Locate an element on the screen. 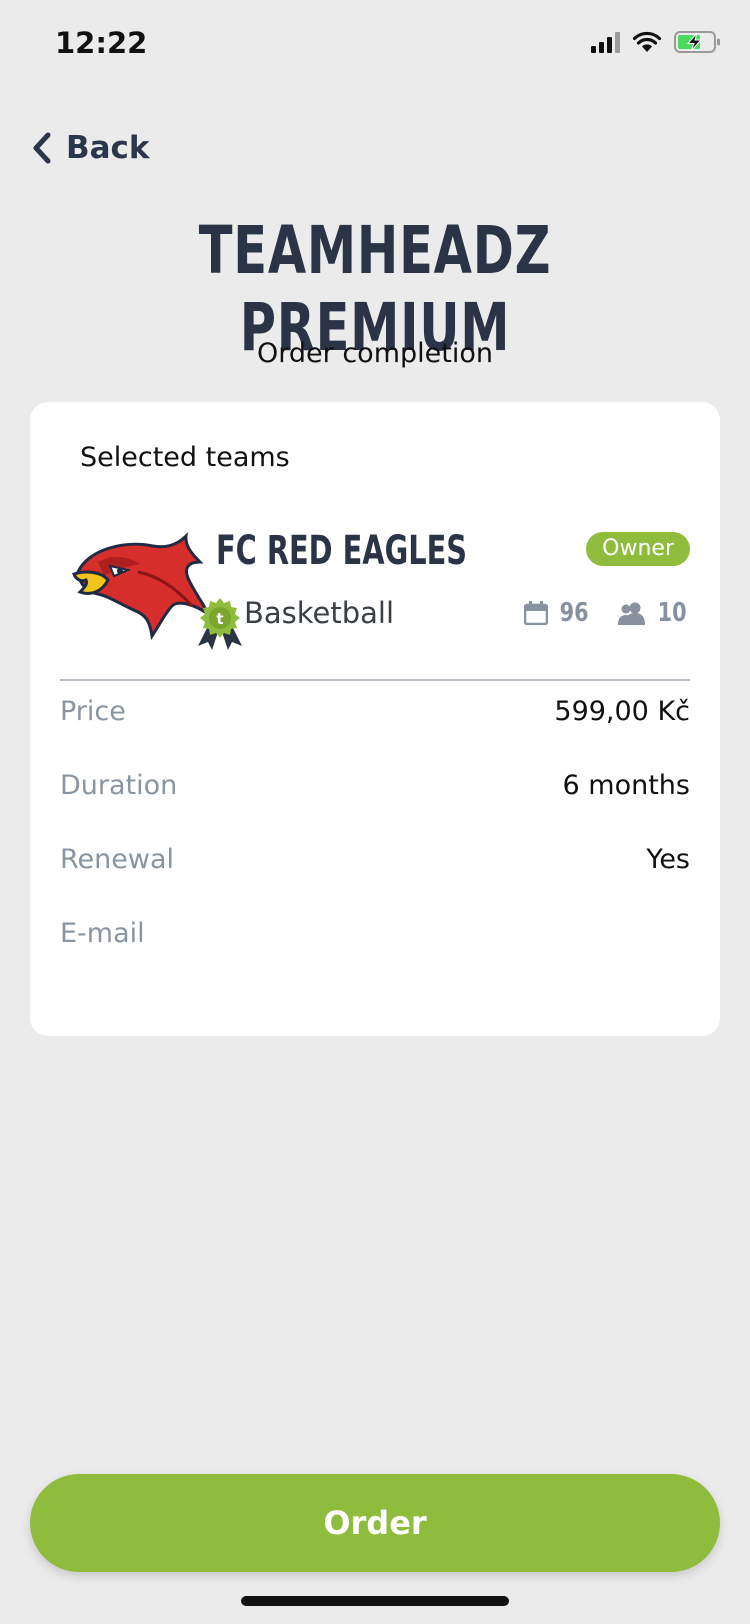  events-count: 96 is located at coordinates (574, 613).